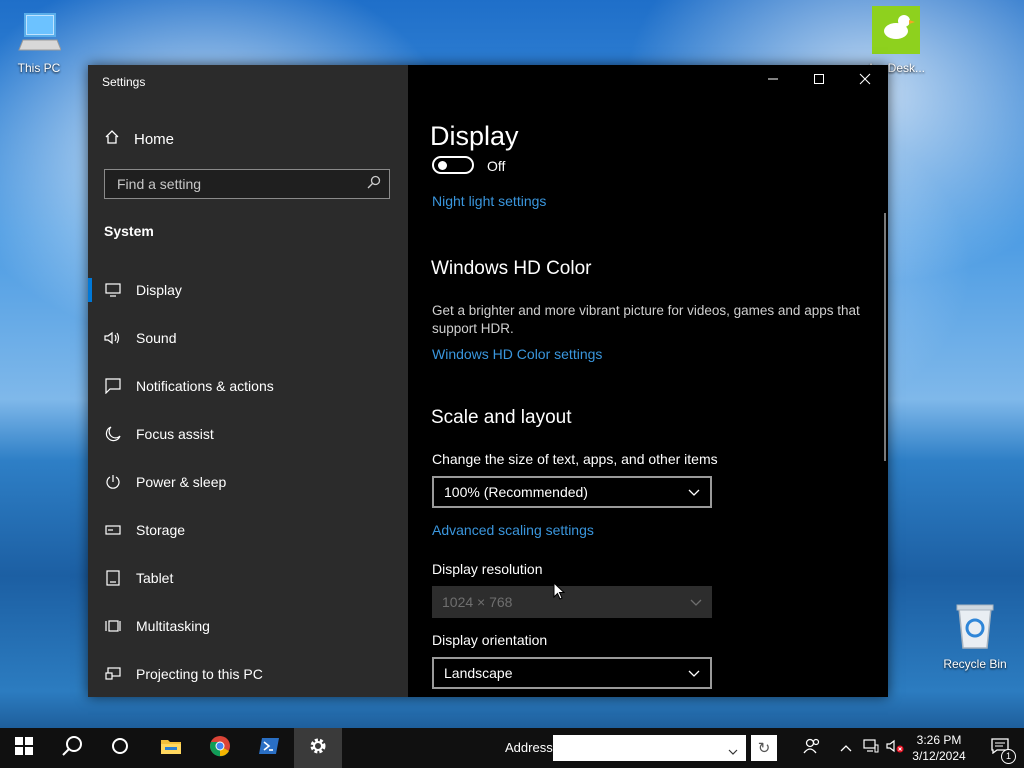  Describe the element at coordinates (248, 626) in the screenshot. I see `sidebar-item-multitasking: Multitasking` at that location.